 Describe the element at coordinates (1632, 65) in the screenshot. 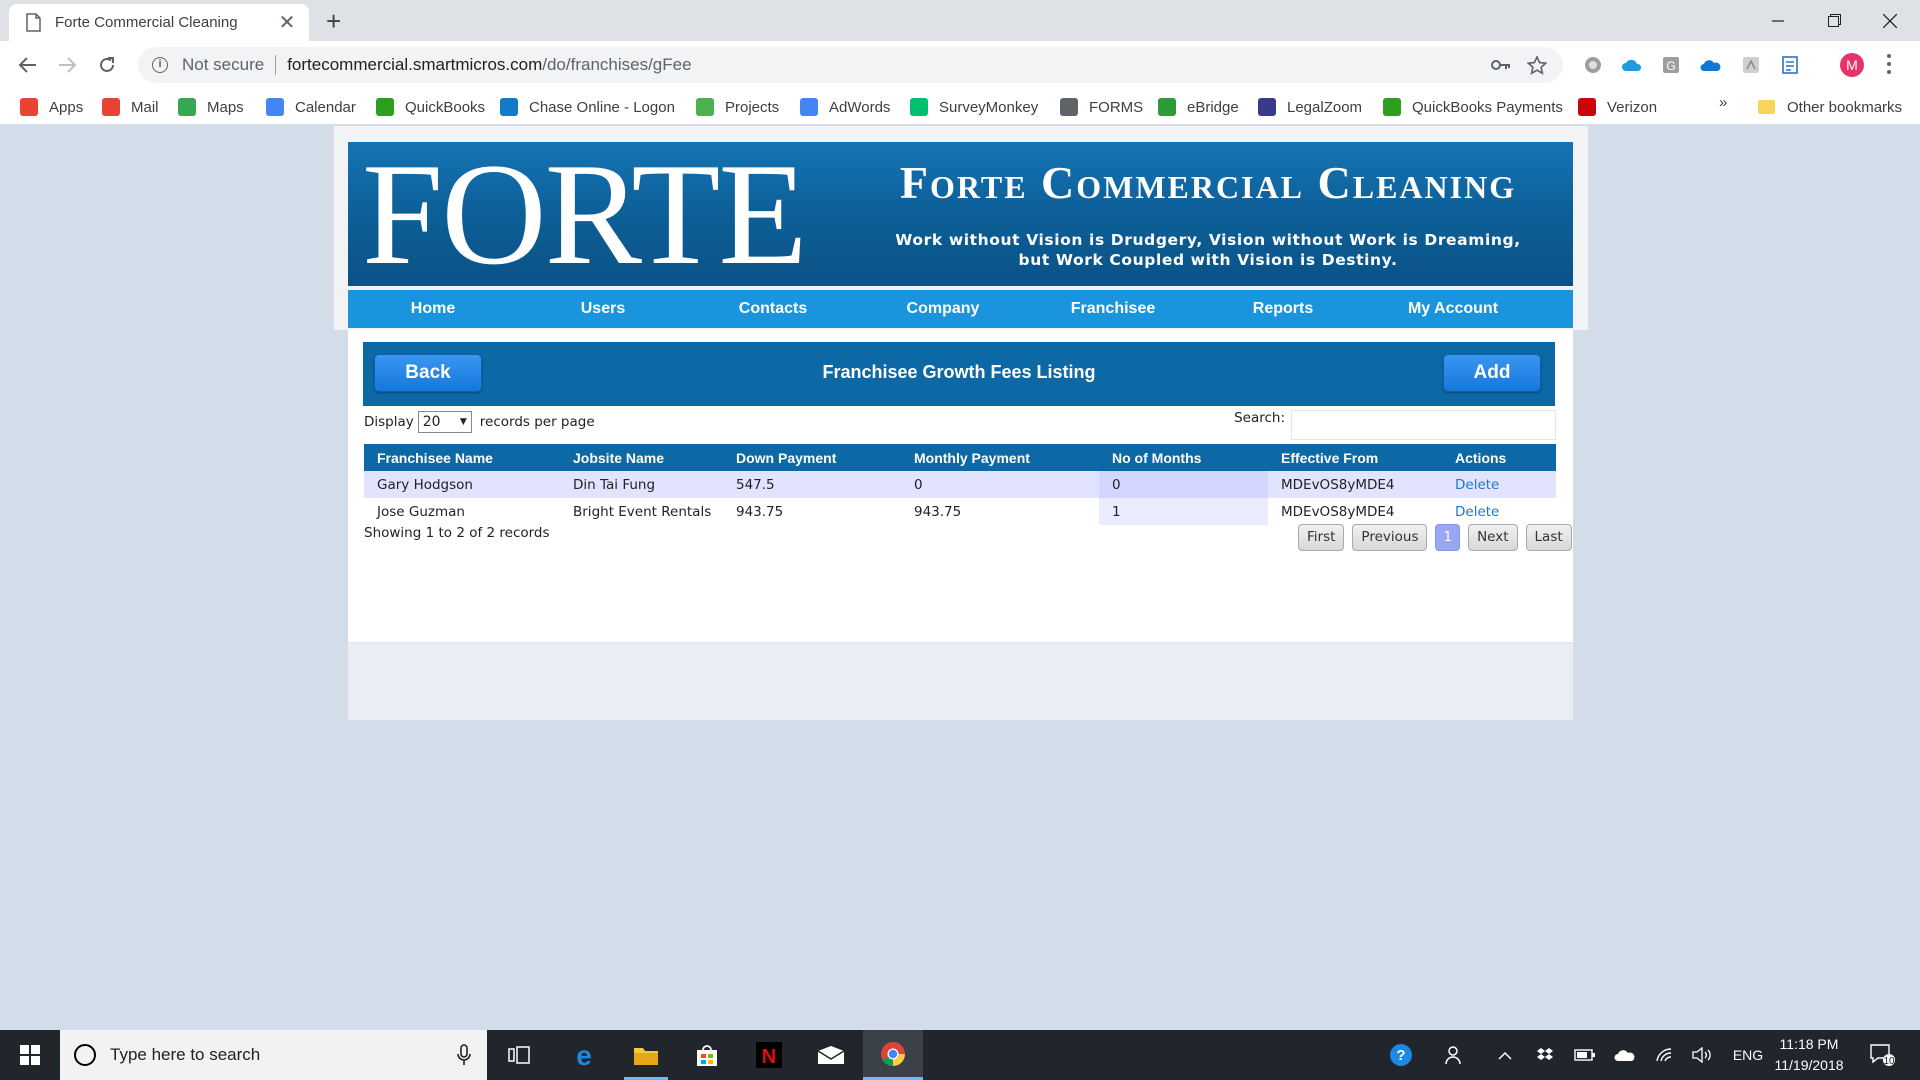

I see `cloud-extension-icon` at that location.